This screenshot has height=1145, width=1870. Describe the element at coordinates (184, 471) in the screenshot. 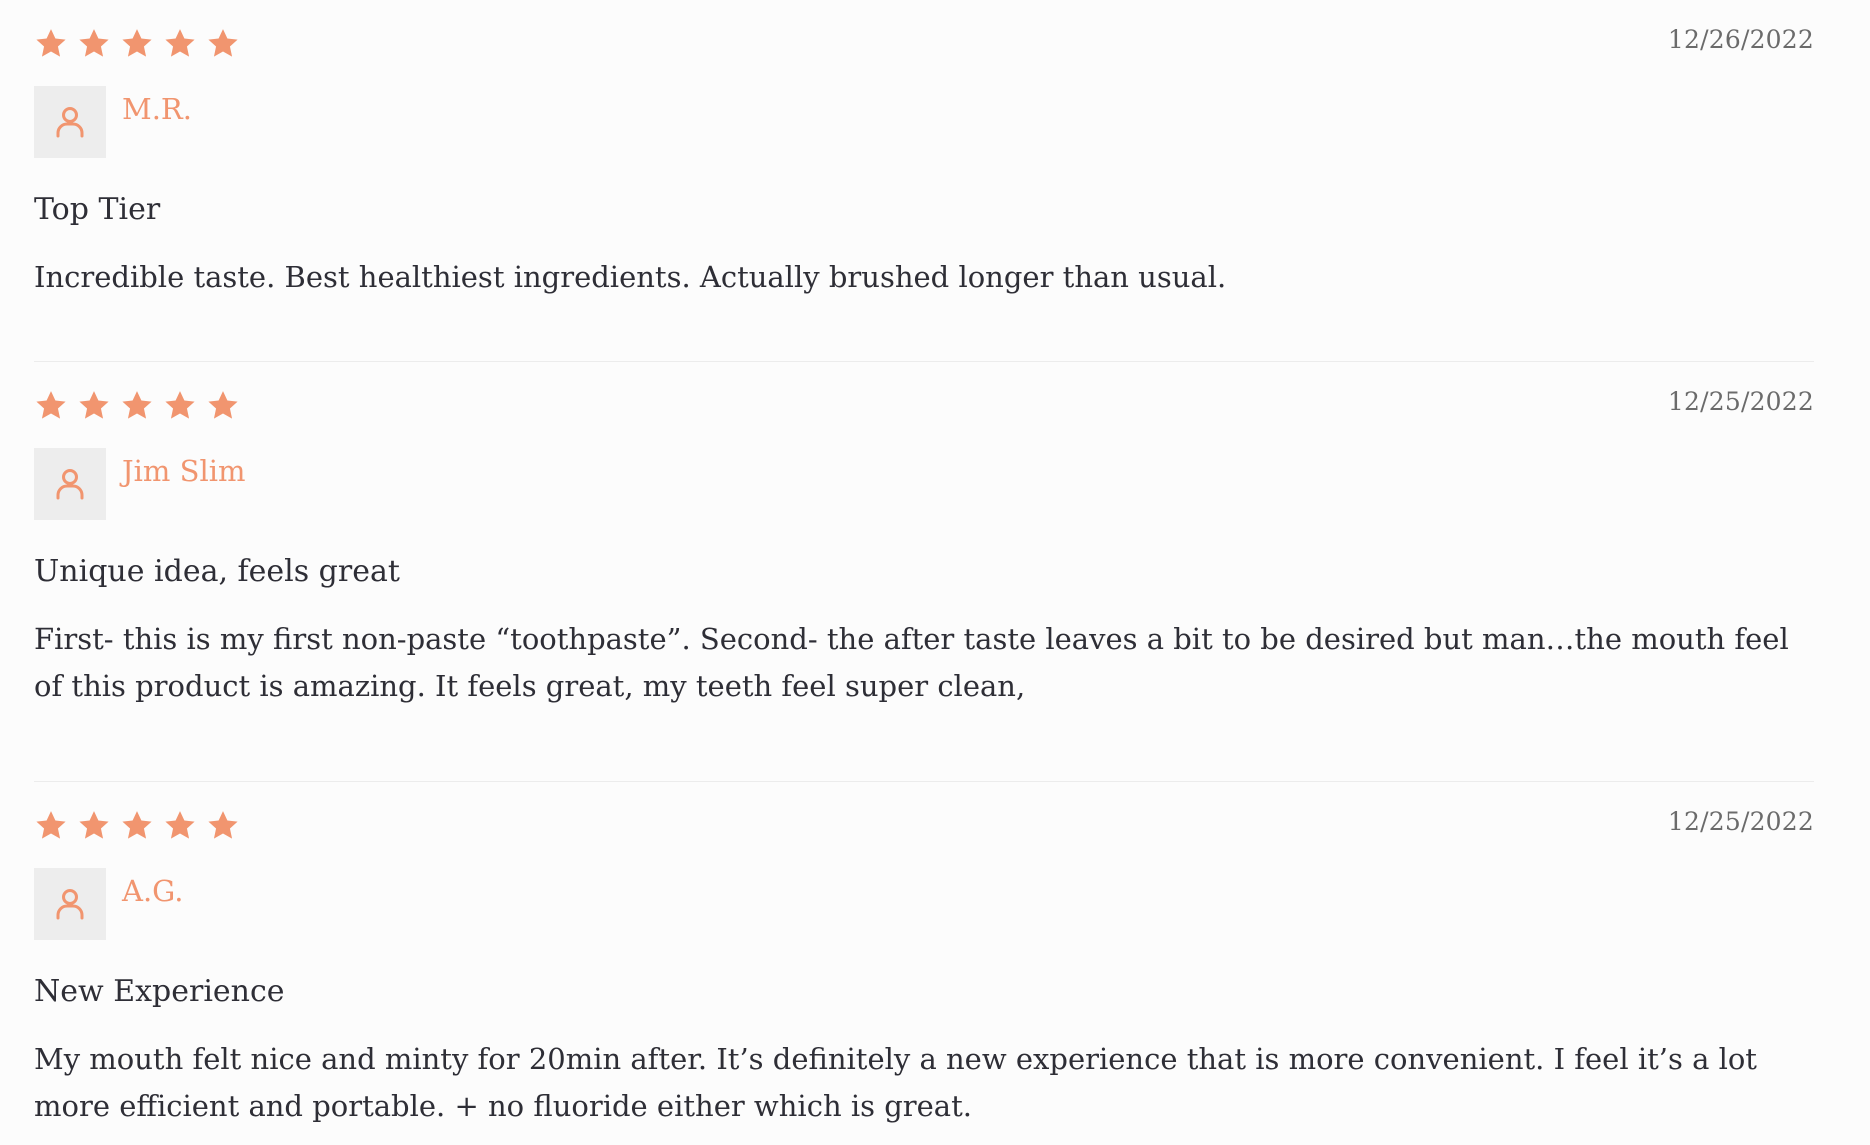

I see `reviewer-name: Jim Slim` at that location.